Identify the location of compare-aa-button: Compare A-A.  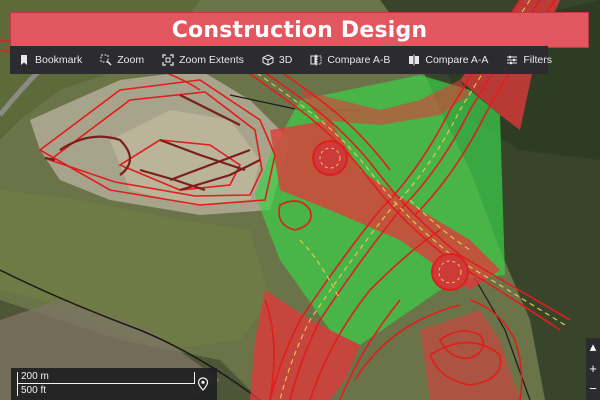
(448, 60).